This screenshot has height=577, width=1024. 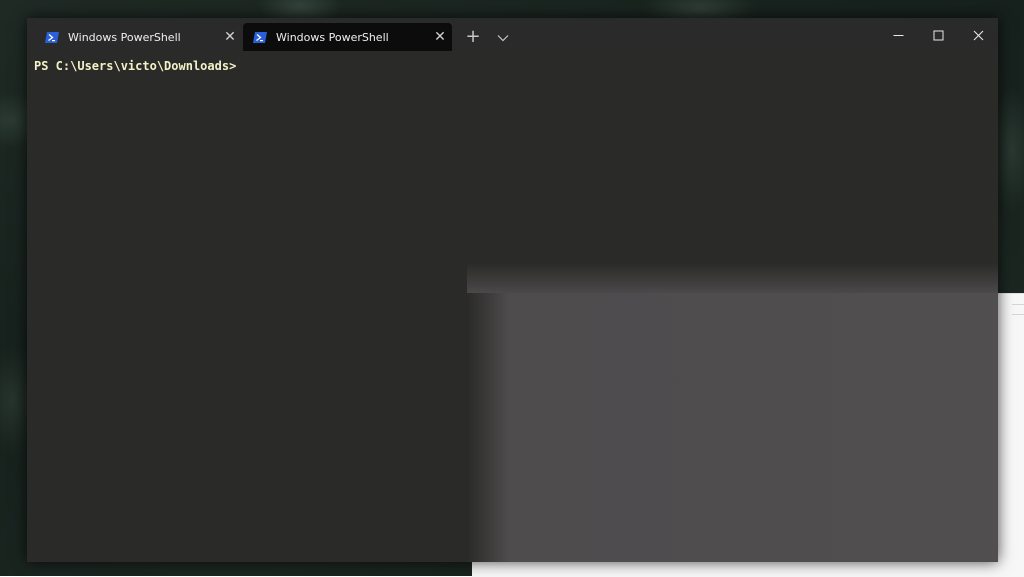 I want to click on text-cursor, so click(x=239, y=65).